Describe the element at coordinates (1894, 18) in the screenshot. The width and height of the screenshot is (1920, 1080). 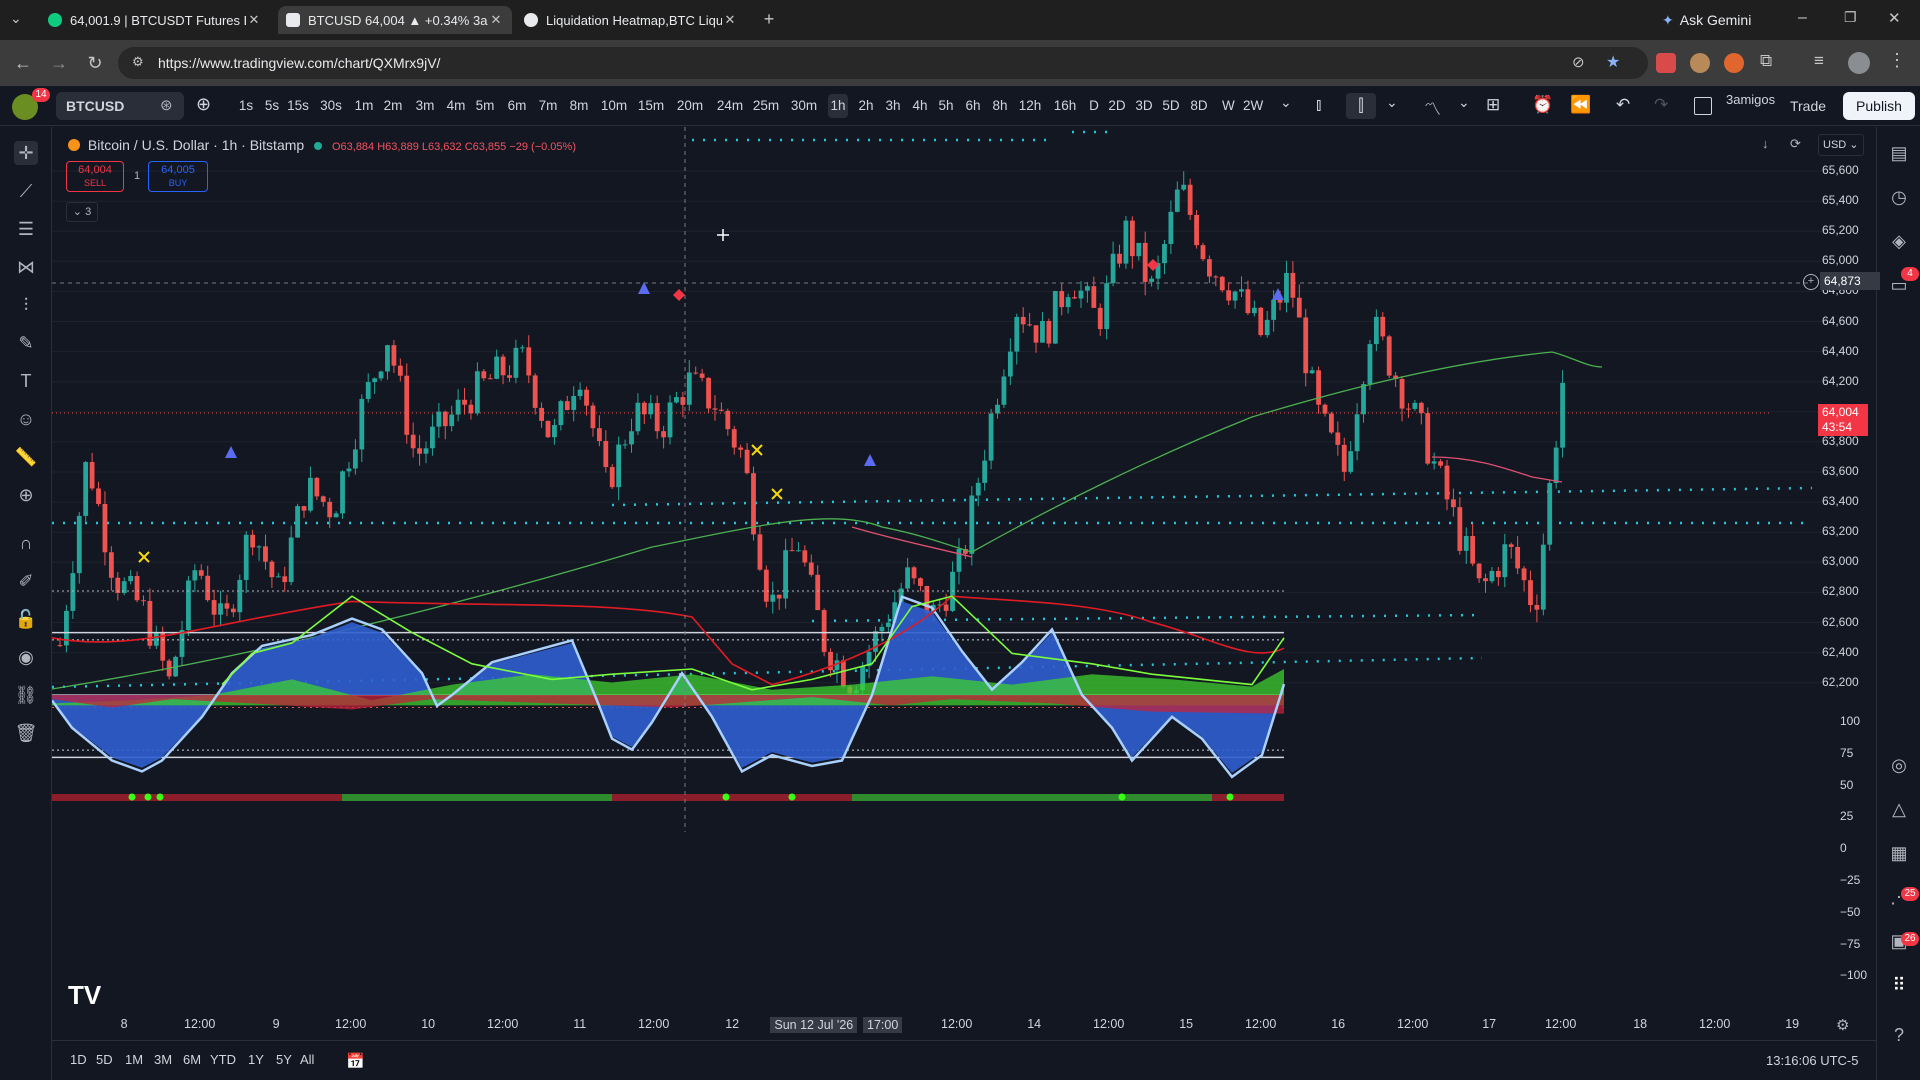
I see `window-close-icon: ✕` at that location.